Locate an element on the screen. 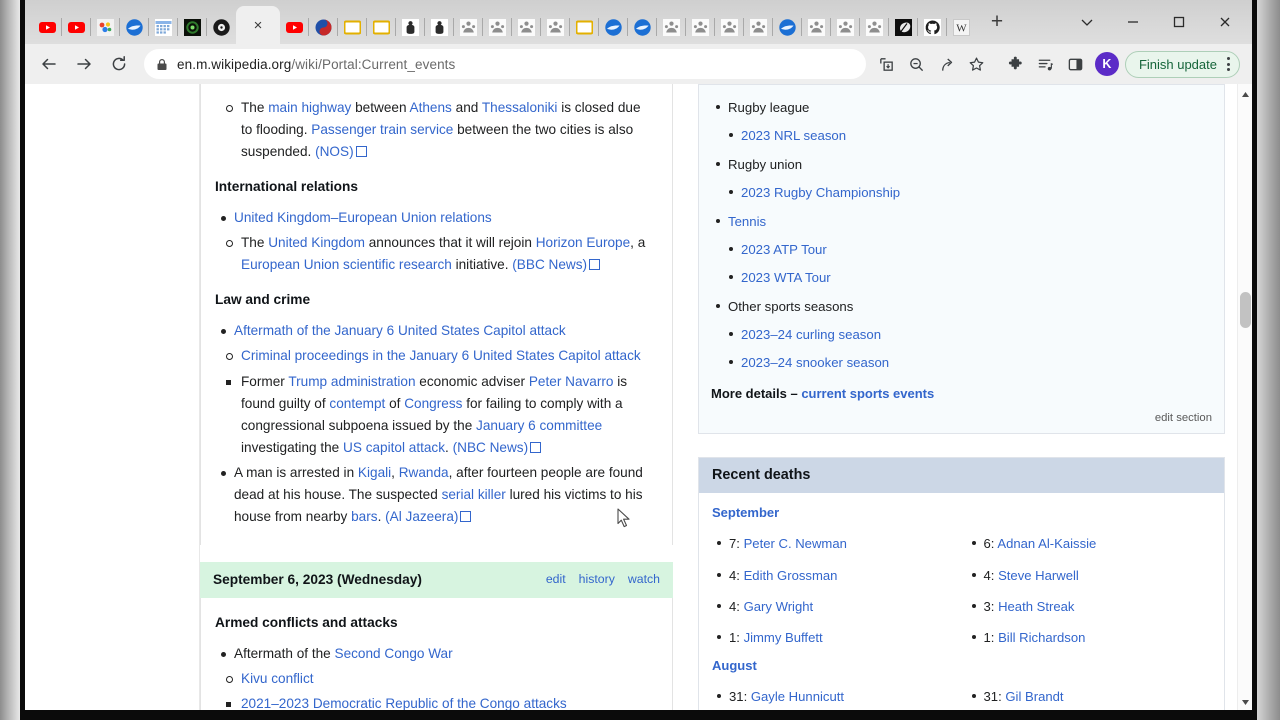 Image resolution: width=1280 pixels, height=720 pixels. death-person-link: Gayle Hunnicutt is located at coordinates (797, 696).